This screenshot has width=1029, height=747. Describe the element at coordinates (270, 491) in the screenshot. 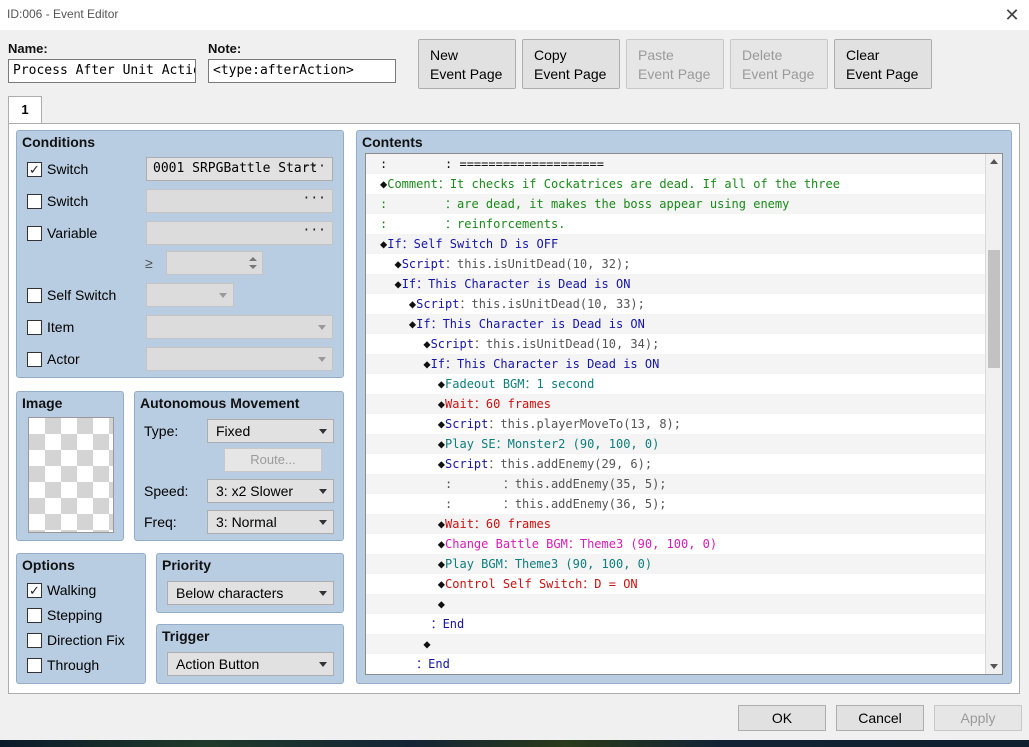

I see `movement-speed-select: 3: x2 Slower` at that location.